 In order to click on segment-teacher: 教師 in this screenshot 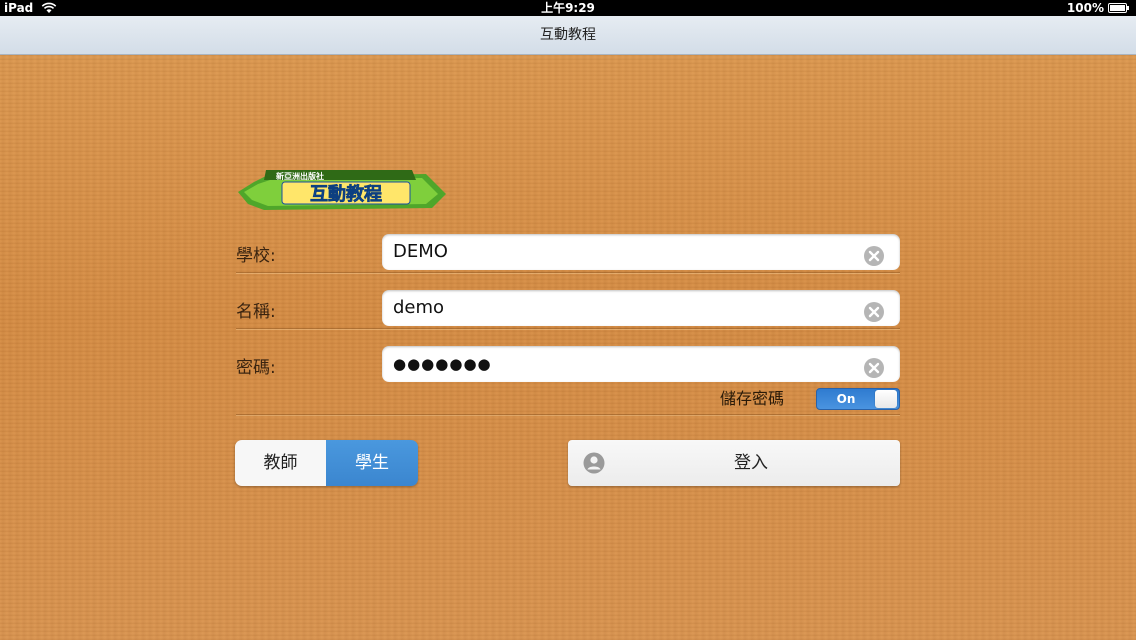, I will do `click(280, 463)`.